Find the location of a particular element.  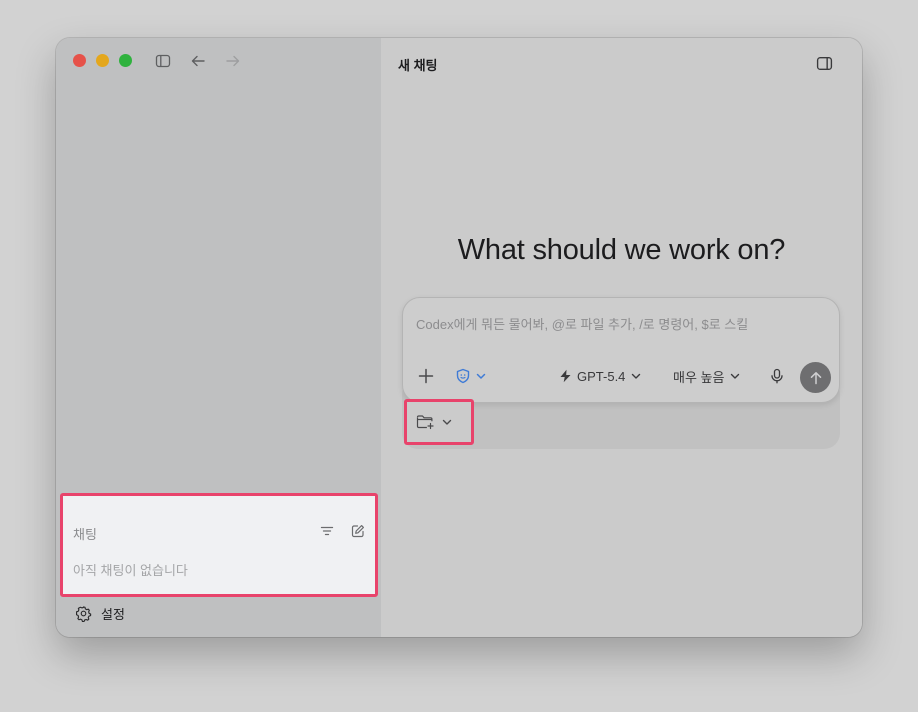

model-selector: GPT-5.4 is located at coordinates (600, 376).